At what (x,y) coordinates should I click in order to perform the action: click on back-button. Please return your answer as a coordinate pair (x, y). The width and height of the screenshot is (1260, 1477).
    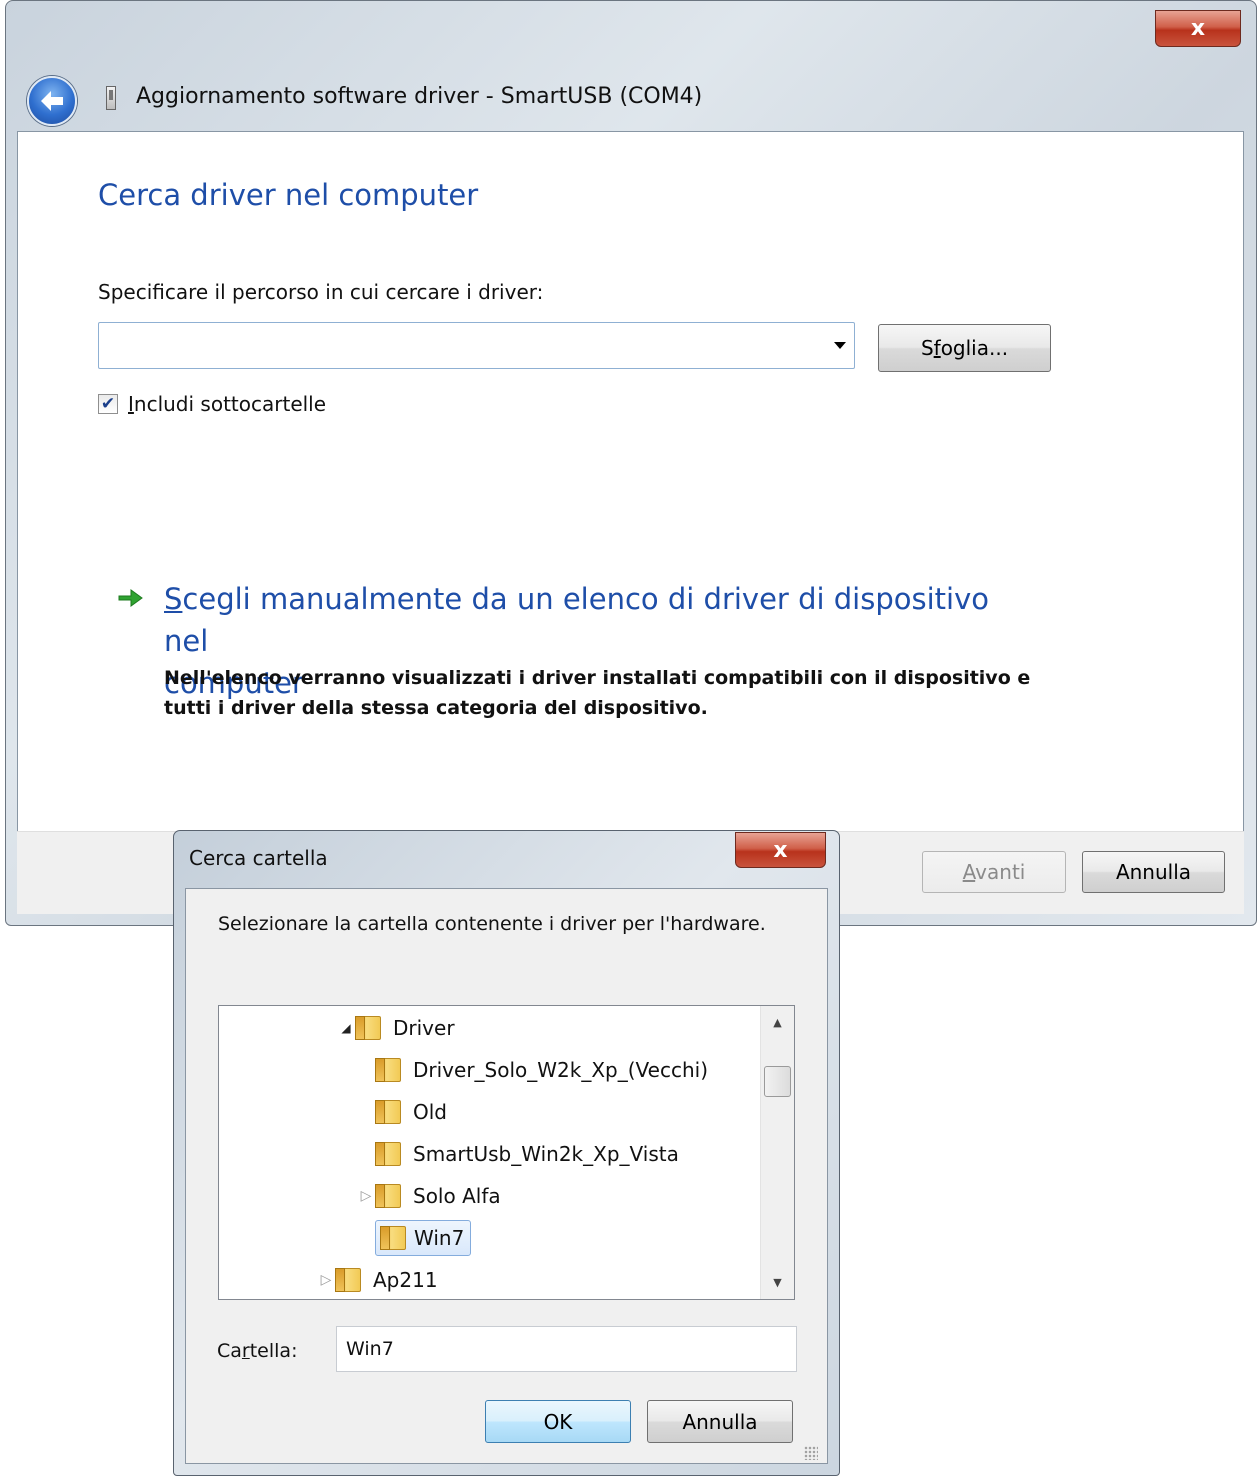
    Looking at the image, I should click on (52, 101).